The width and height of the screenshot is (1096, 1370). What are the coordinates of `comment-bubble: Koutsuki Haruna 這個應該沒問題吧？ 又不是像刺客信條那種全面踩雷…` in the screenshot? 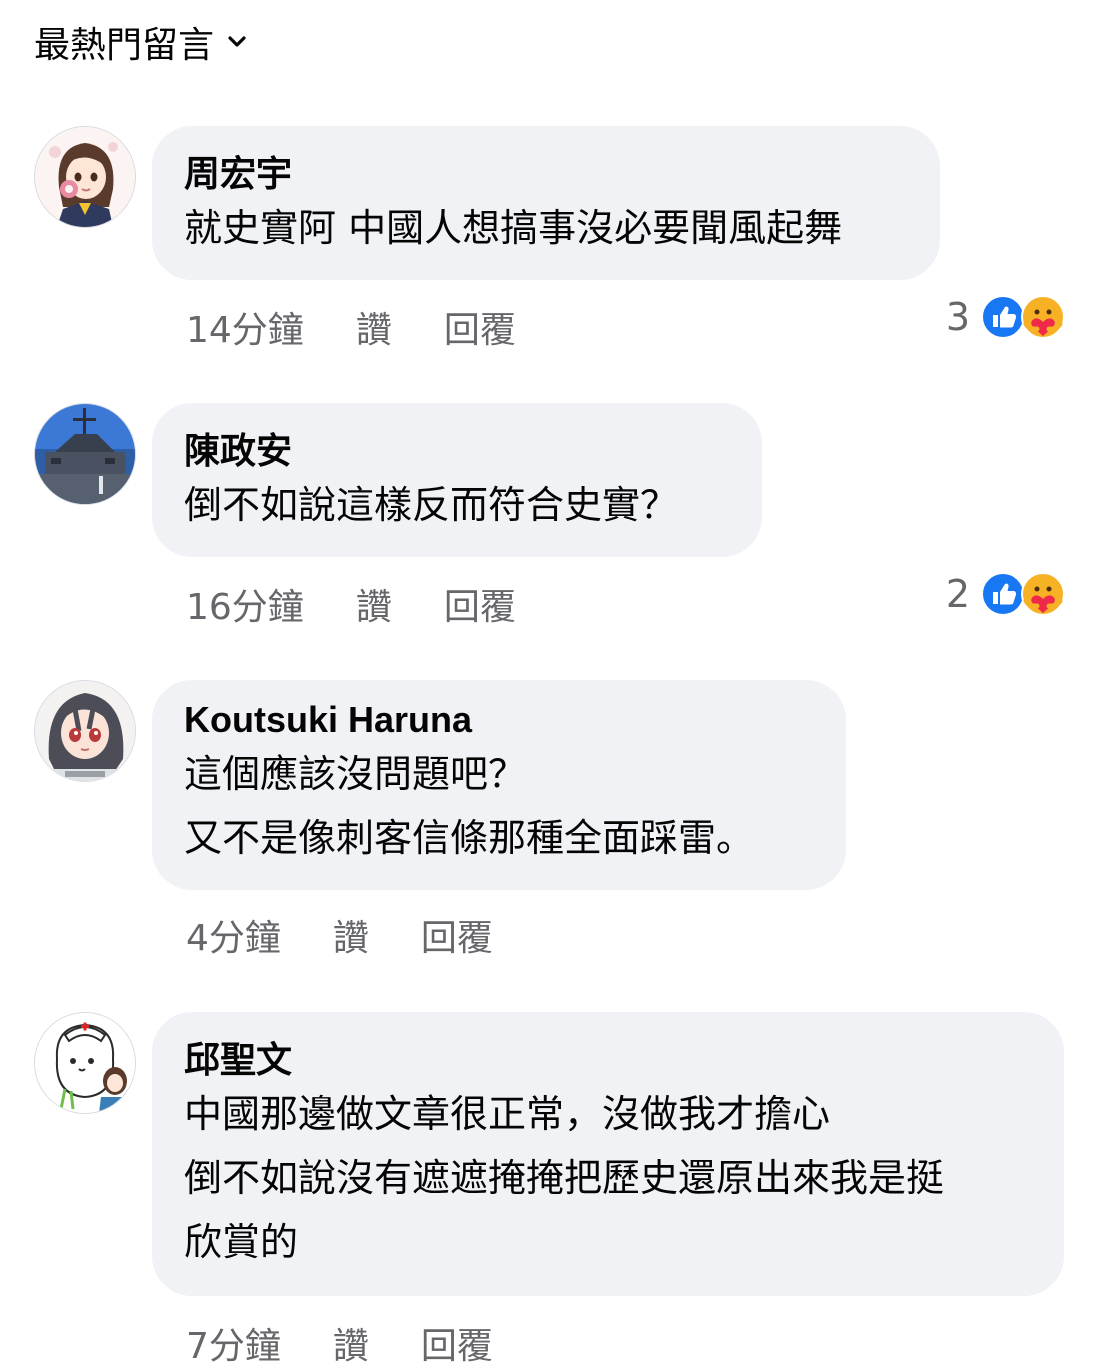 It's located at (499, 785).